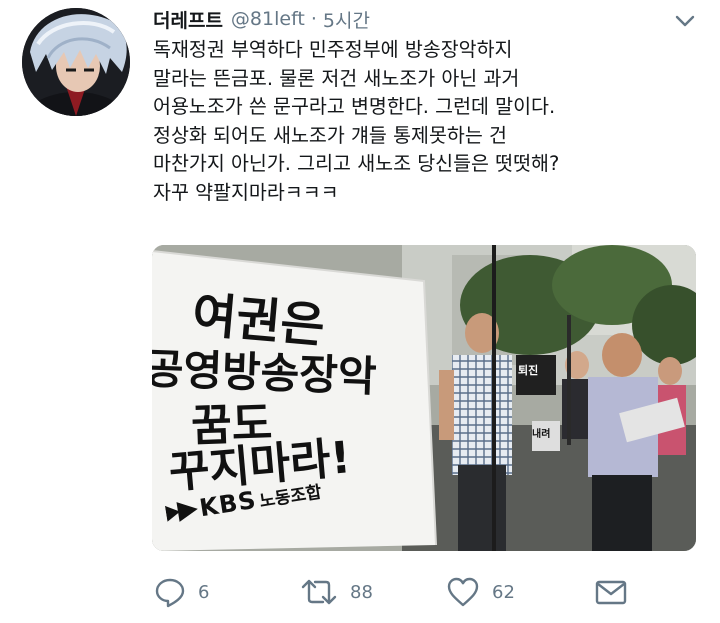 The image size is (720, 623). I want to click on reply-icon, so click(170, 593).